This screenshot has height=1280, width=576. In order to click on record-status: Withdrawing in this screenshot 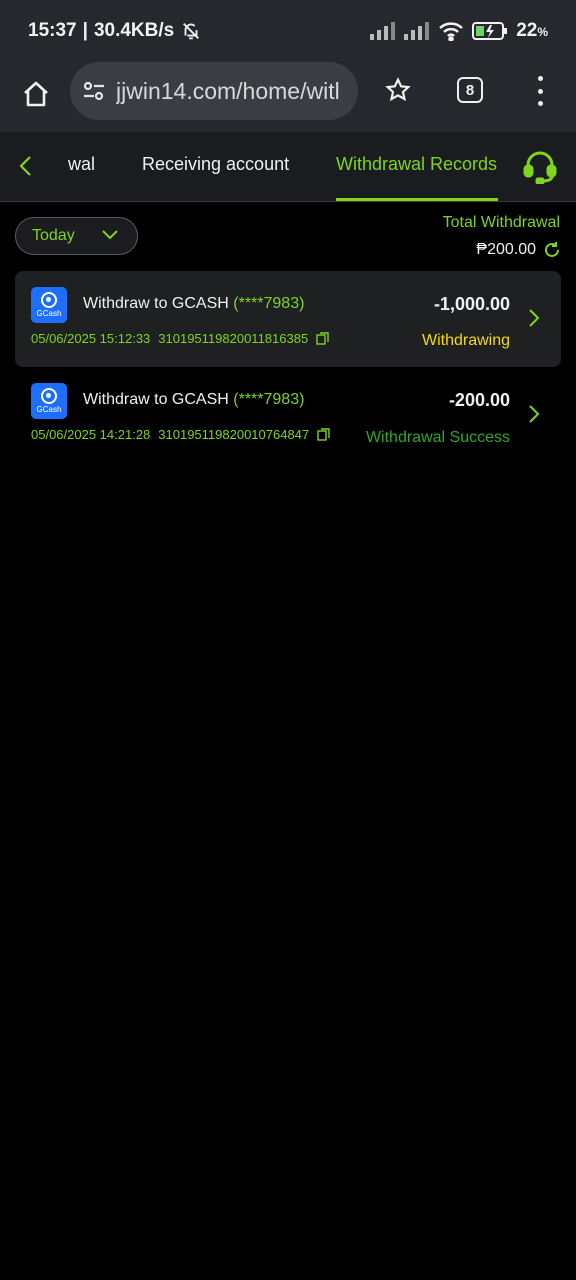, I will do `click(465, 340)`.